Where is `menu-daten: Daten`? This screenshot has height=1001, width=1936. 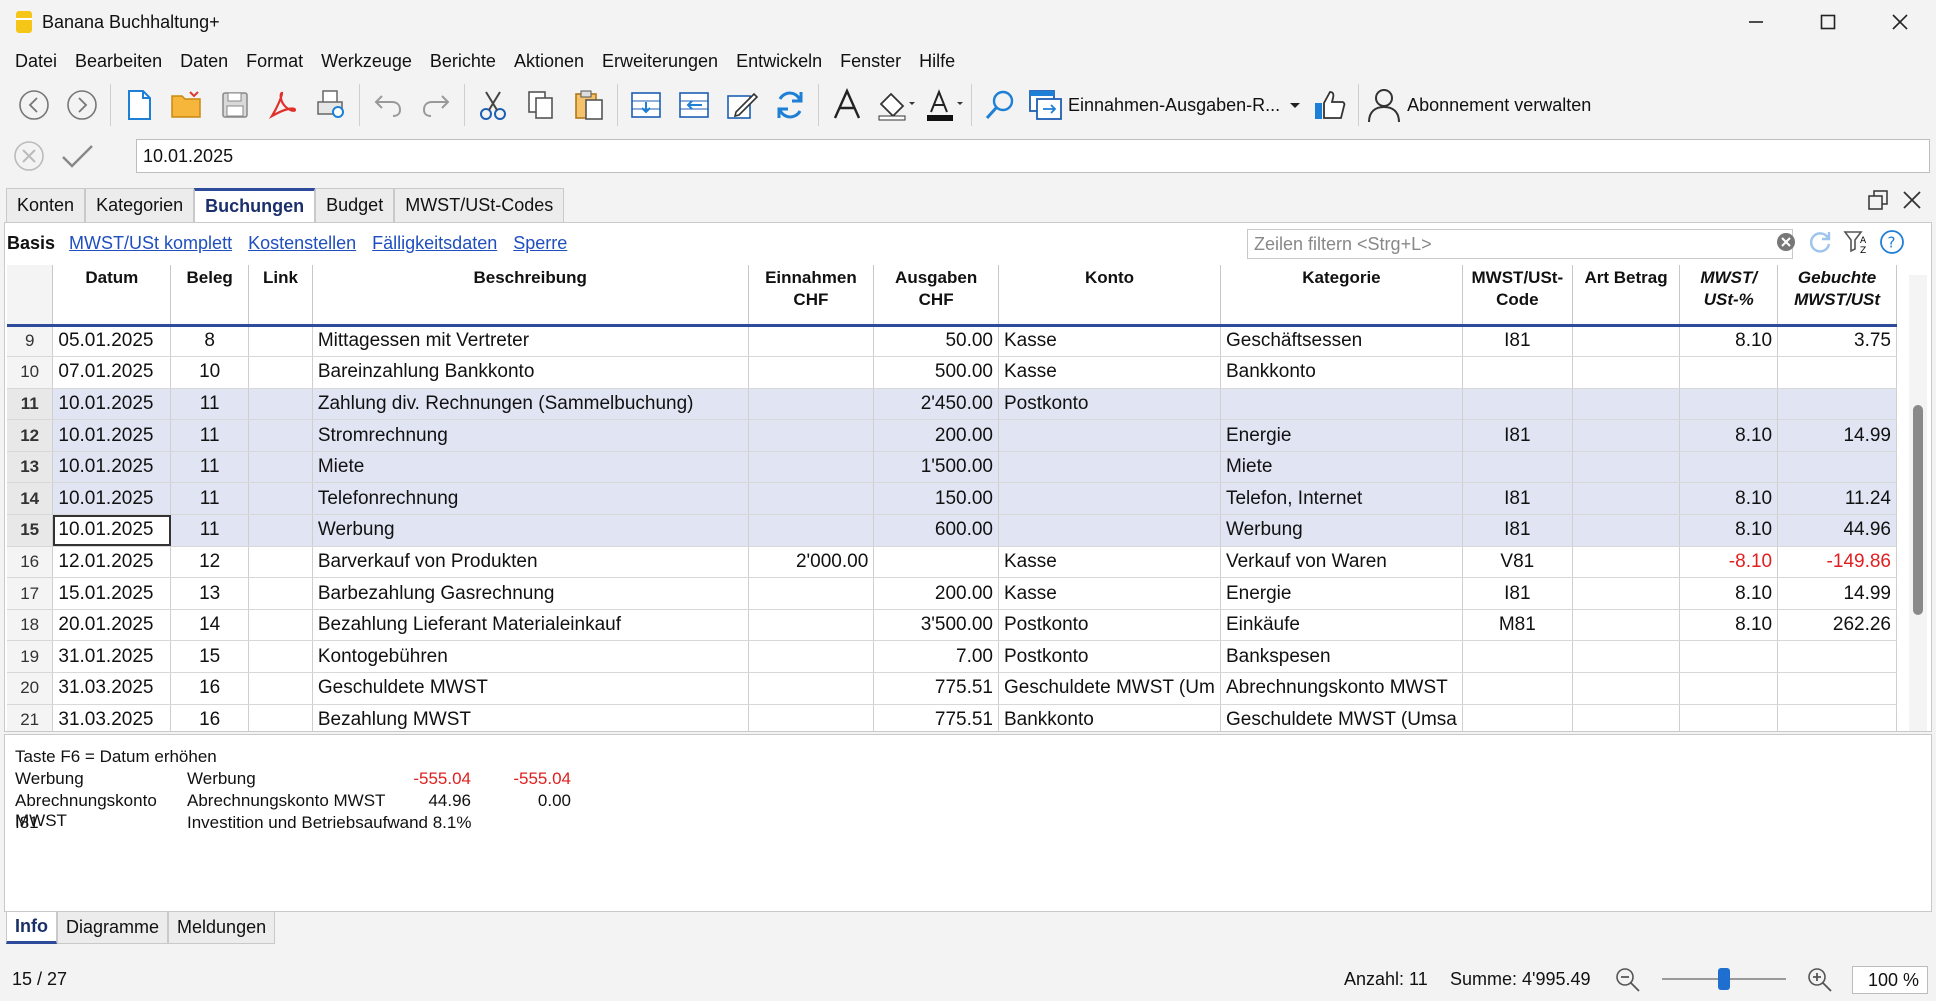
menu-daten: Daten is located at coordinates (204, 61).